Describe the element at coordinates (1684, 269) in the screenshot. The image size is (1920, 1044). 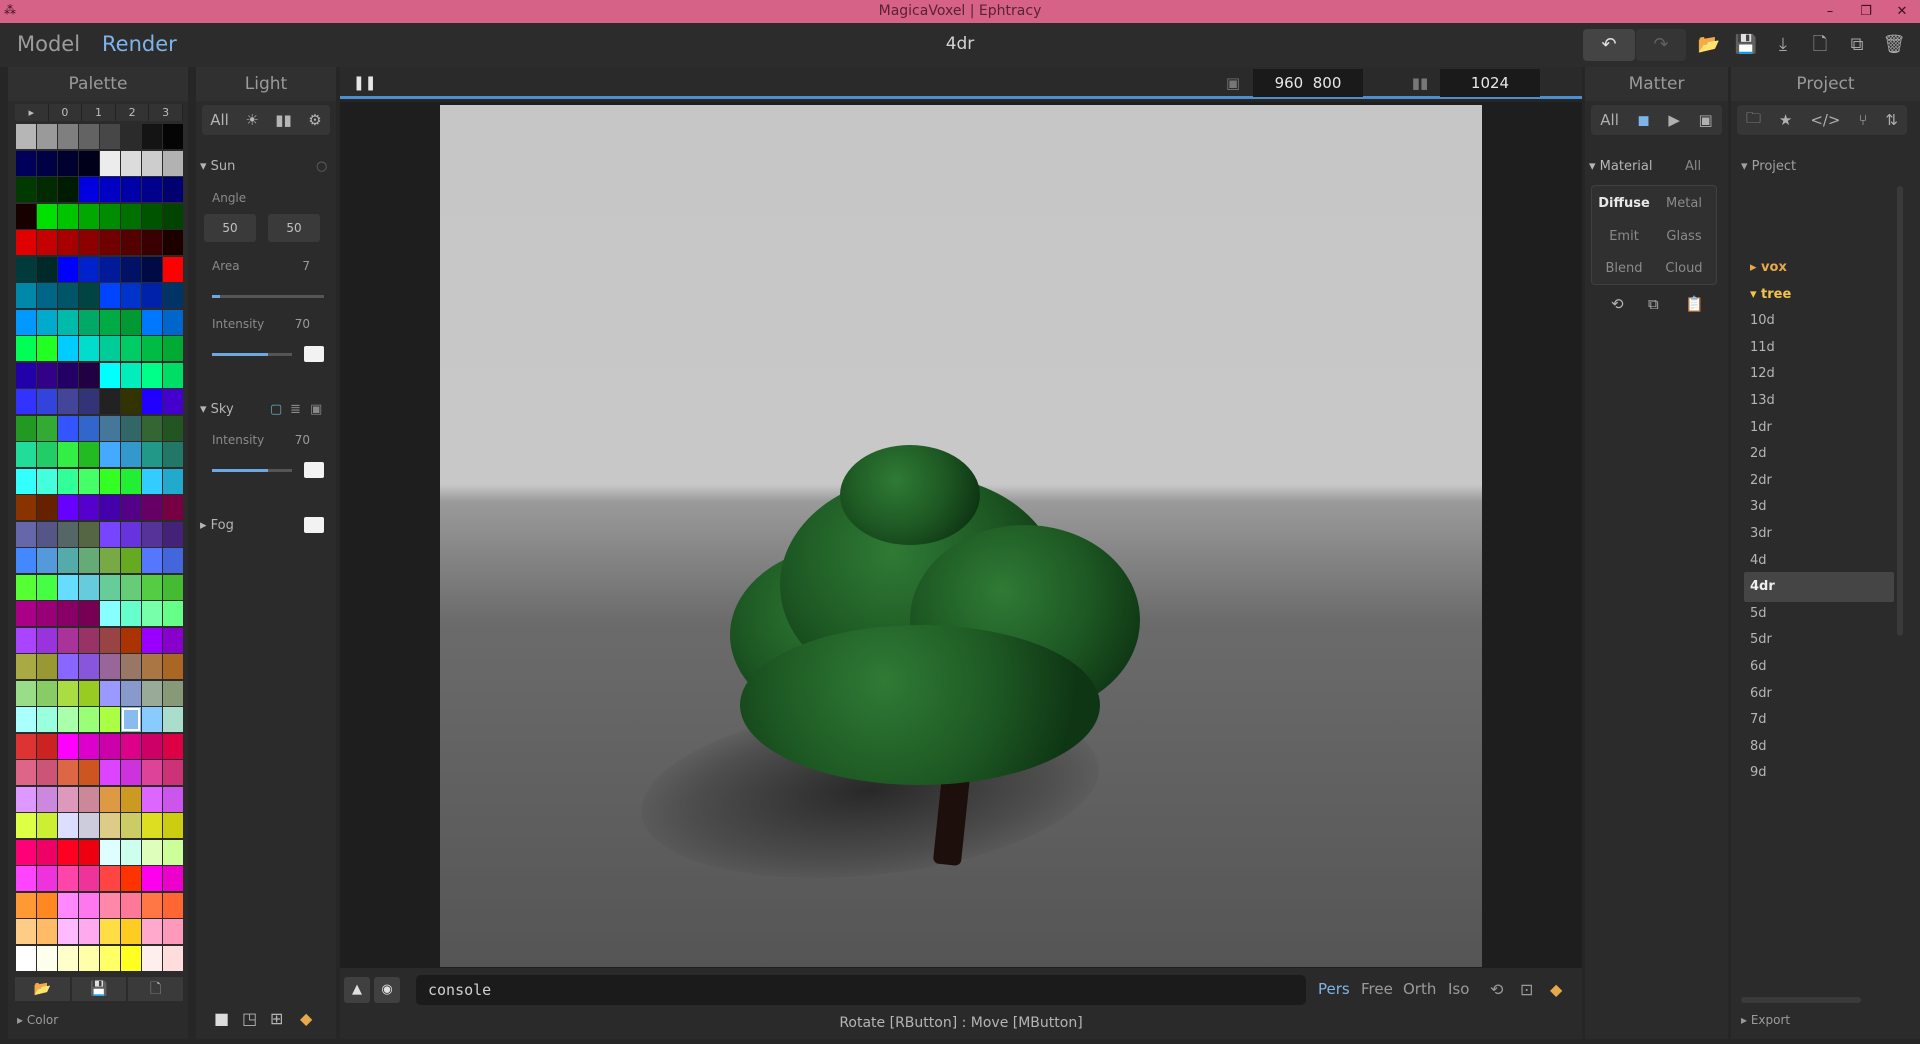
I see `material-cloud: Cloud` at that location.